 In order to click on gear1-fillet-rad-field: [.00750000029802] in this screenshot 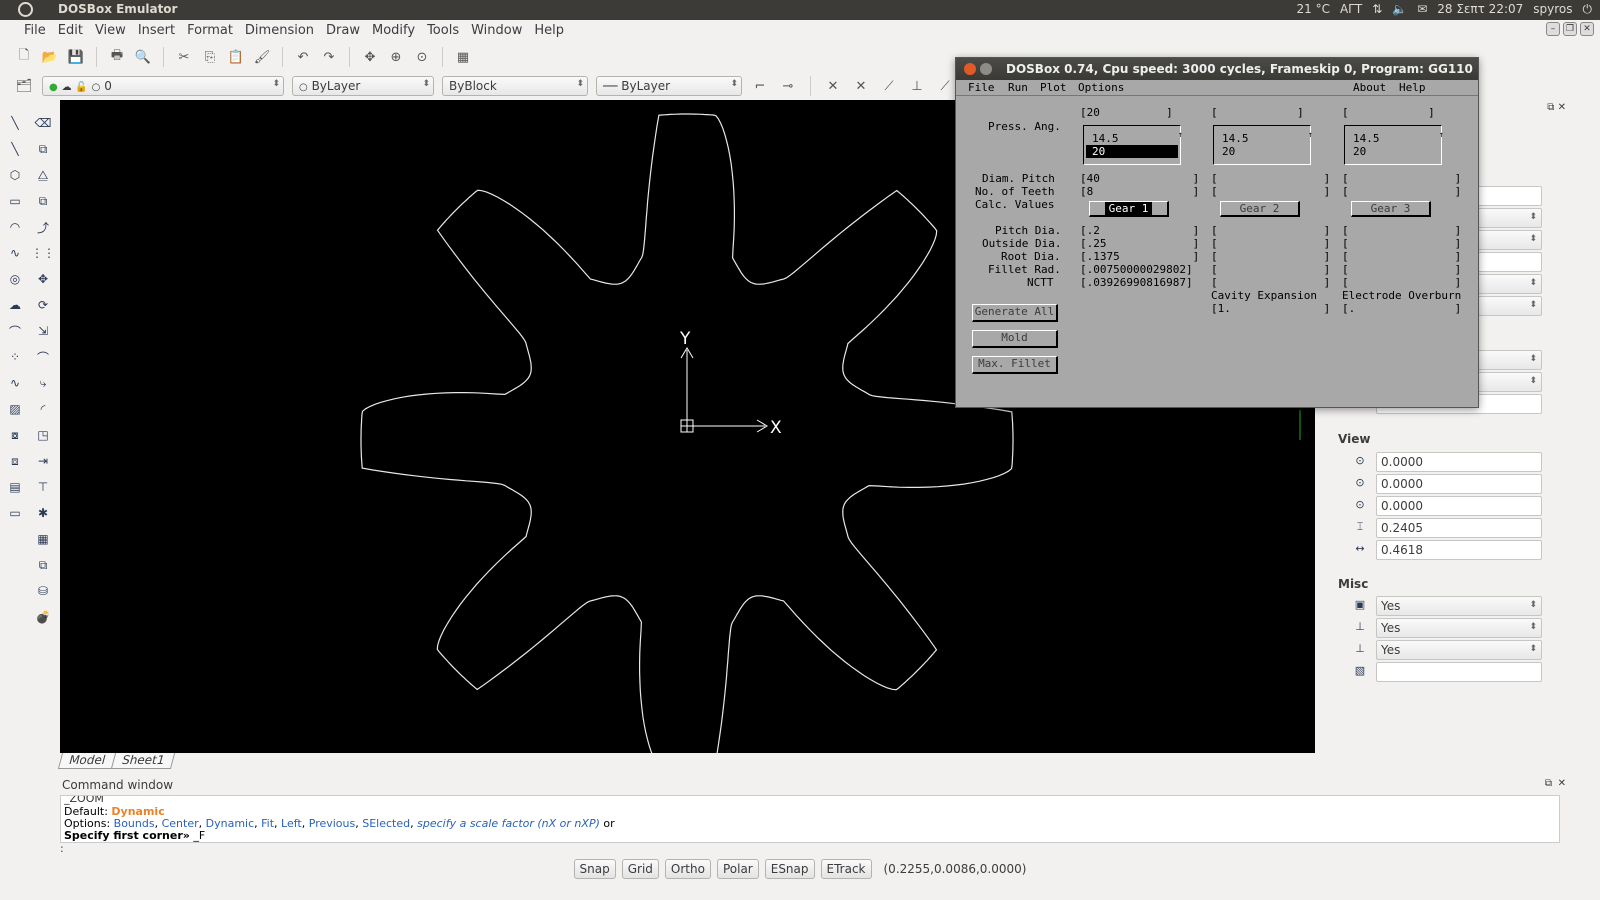, I will do `click(1136, 269)`.